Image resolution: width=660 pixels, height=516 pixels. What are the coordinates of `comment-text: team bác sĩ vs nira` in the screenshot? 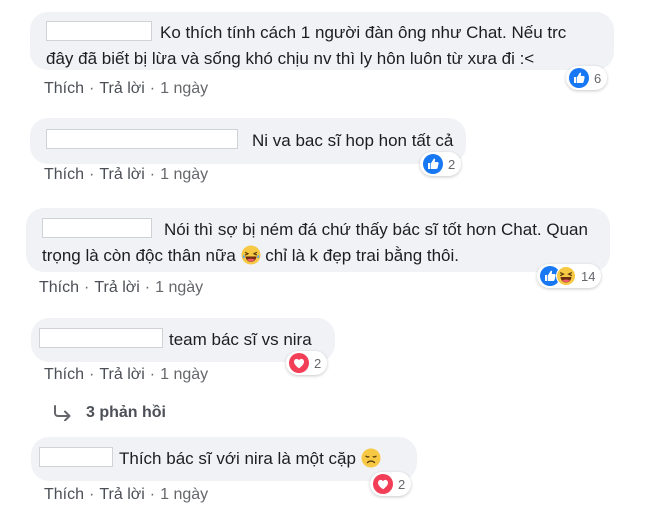 It's located at (240, 339).